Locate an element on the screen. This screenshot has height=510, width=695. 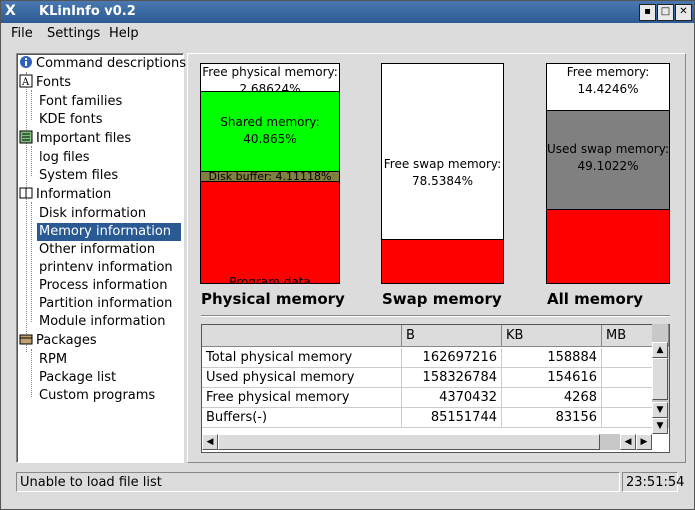
title-bar: X KLinInfo v0.2 ▪ □ ✕ is located at coordinates (347, 12).